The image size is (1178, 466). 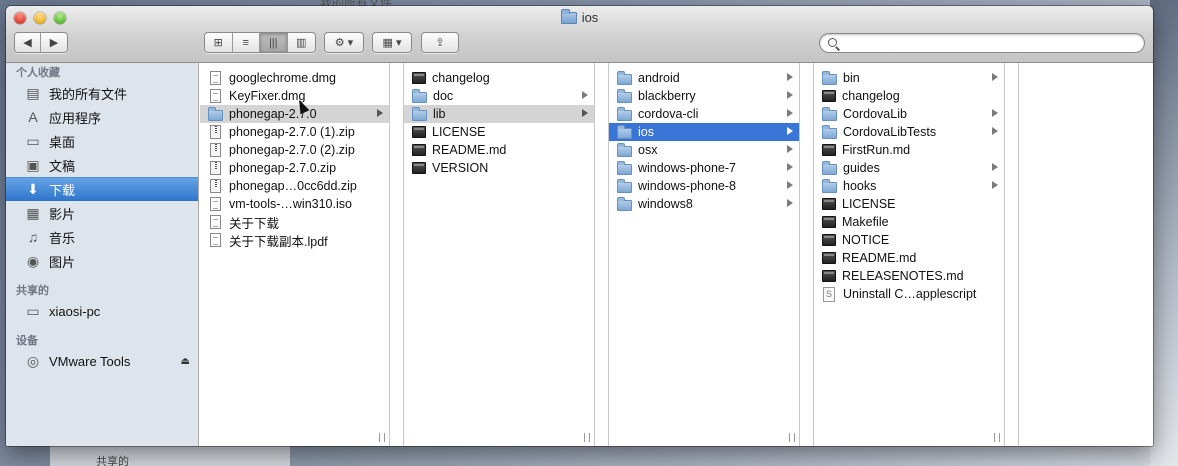 I want to click on folder-item: bin, so click(x=909, y=78).